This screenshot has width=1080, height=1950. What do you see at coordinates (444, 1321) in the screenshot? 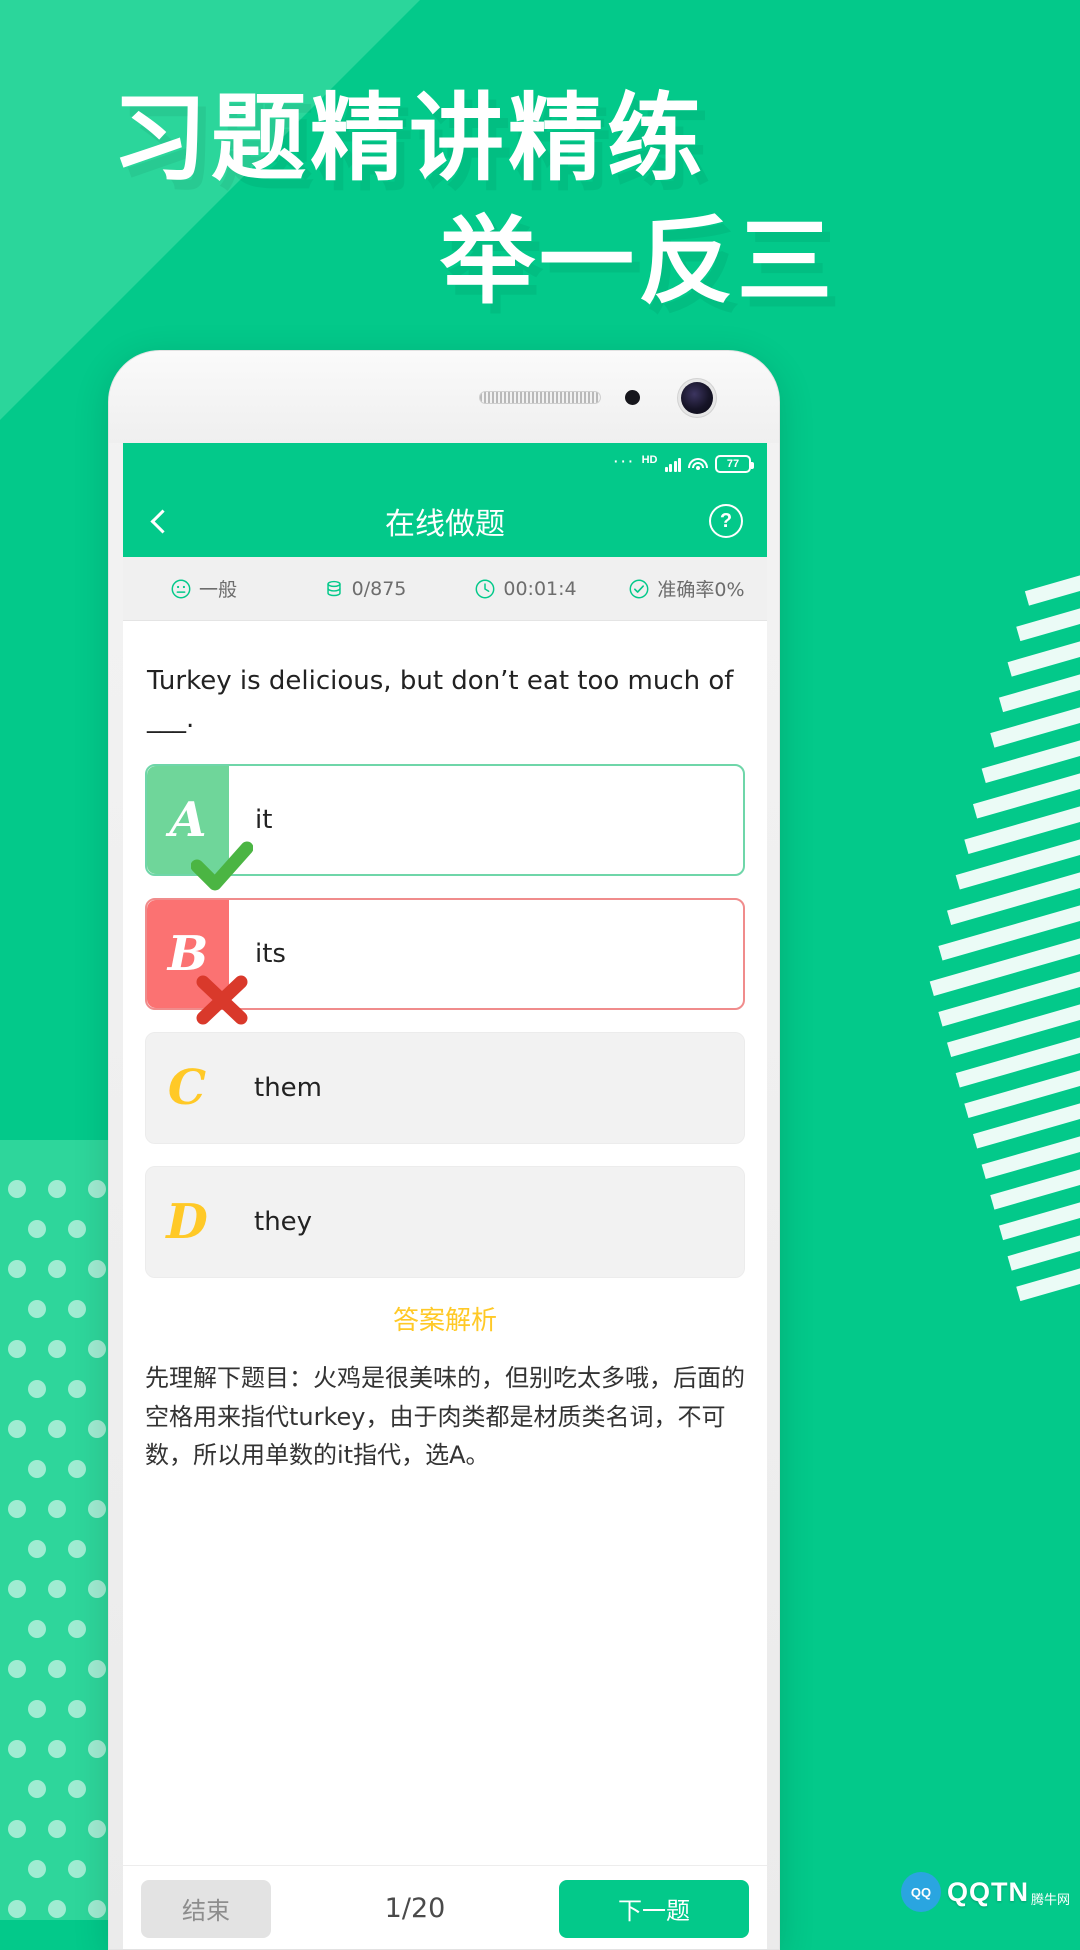
I see `answer-section-title: 答案解析` at bounding box center [444, 1321].